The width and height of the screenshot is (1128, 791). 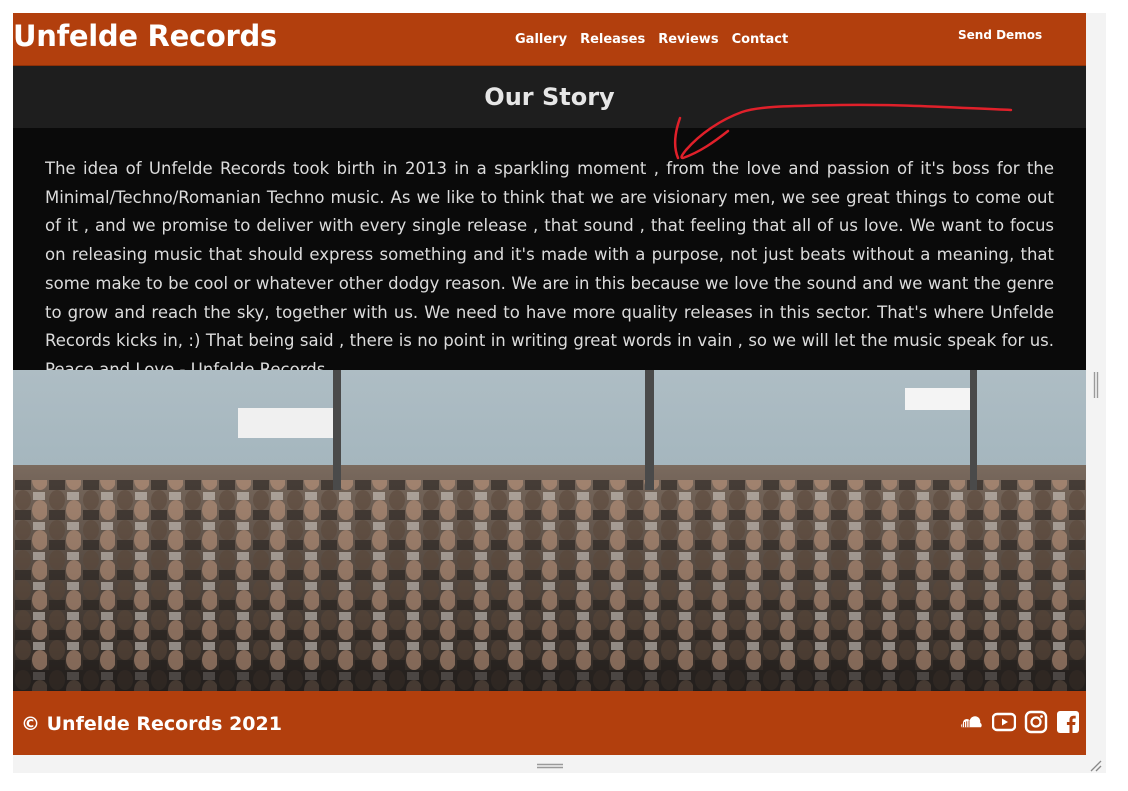 I want to click on site-footer: © Unfelde Records 2021, so click(x=549, y=723).